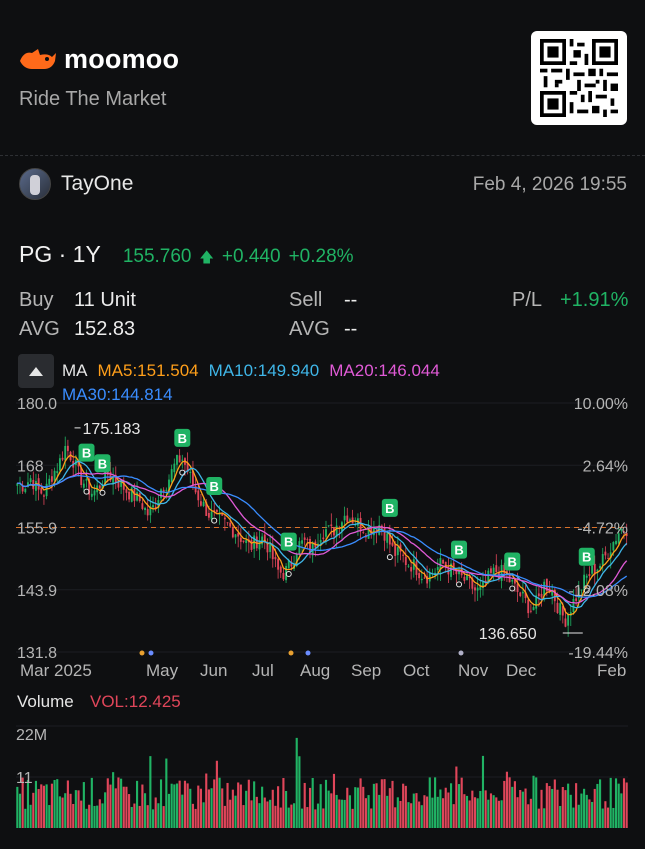 The width and height of the screenshot is (645, 849). Describe the element at coordinates (105, 300) in the screenshot. I see `buy-value: 11 Unit` at that location.